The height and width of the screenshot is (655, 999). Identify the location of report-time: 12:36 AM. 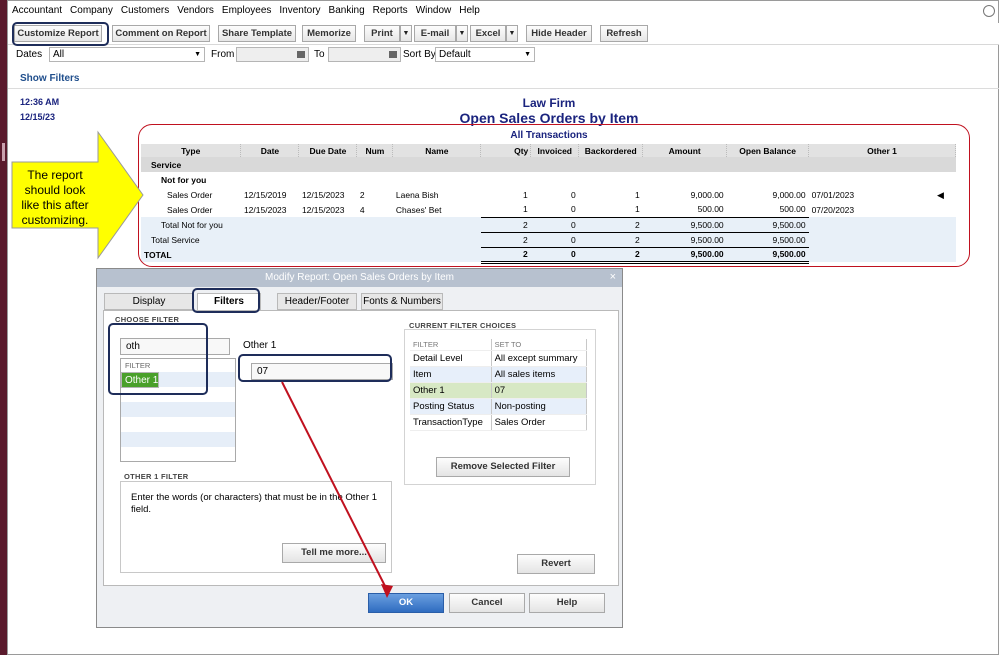
(40, 102).